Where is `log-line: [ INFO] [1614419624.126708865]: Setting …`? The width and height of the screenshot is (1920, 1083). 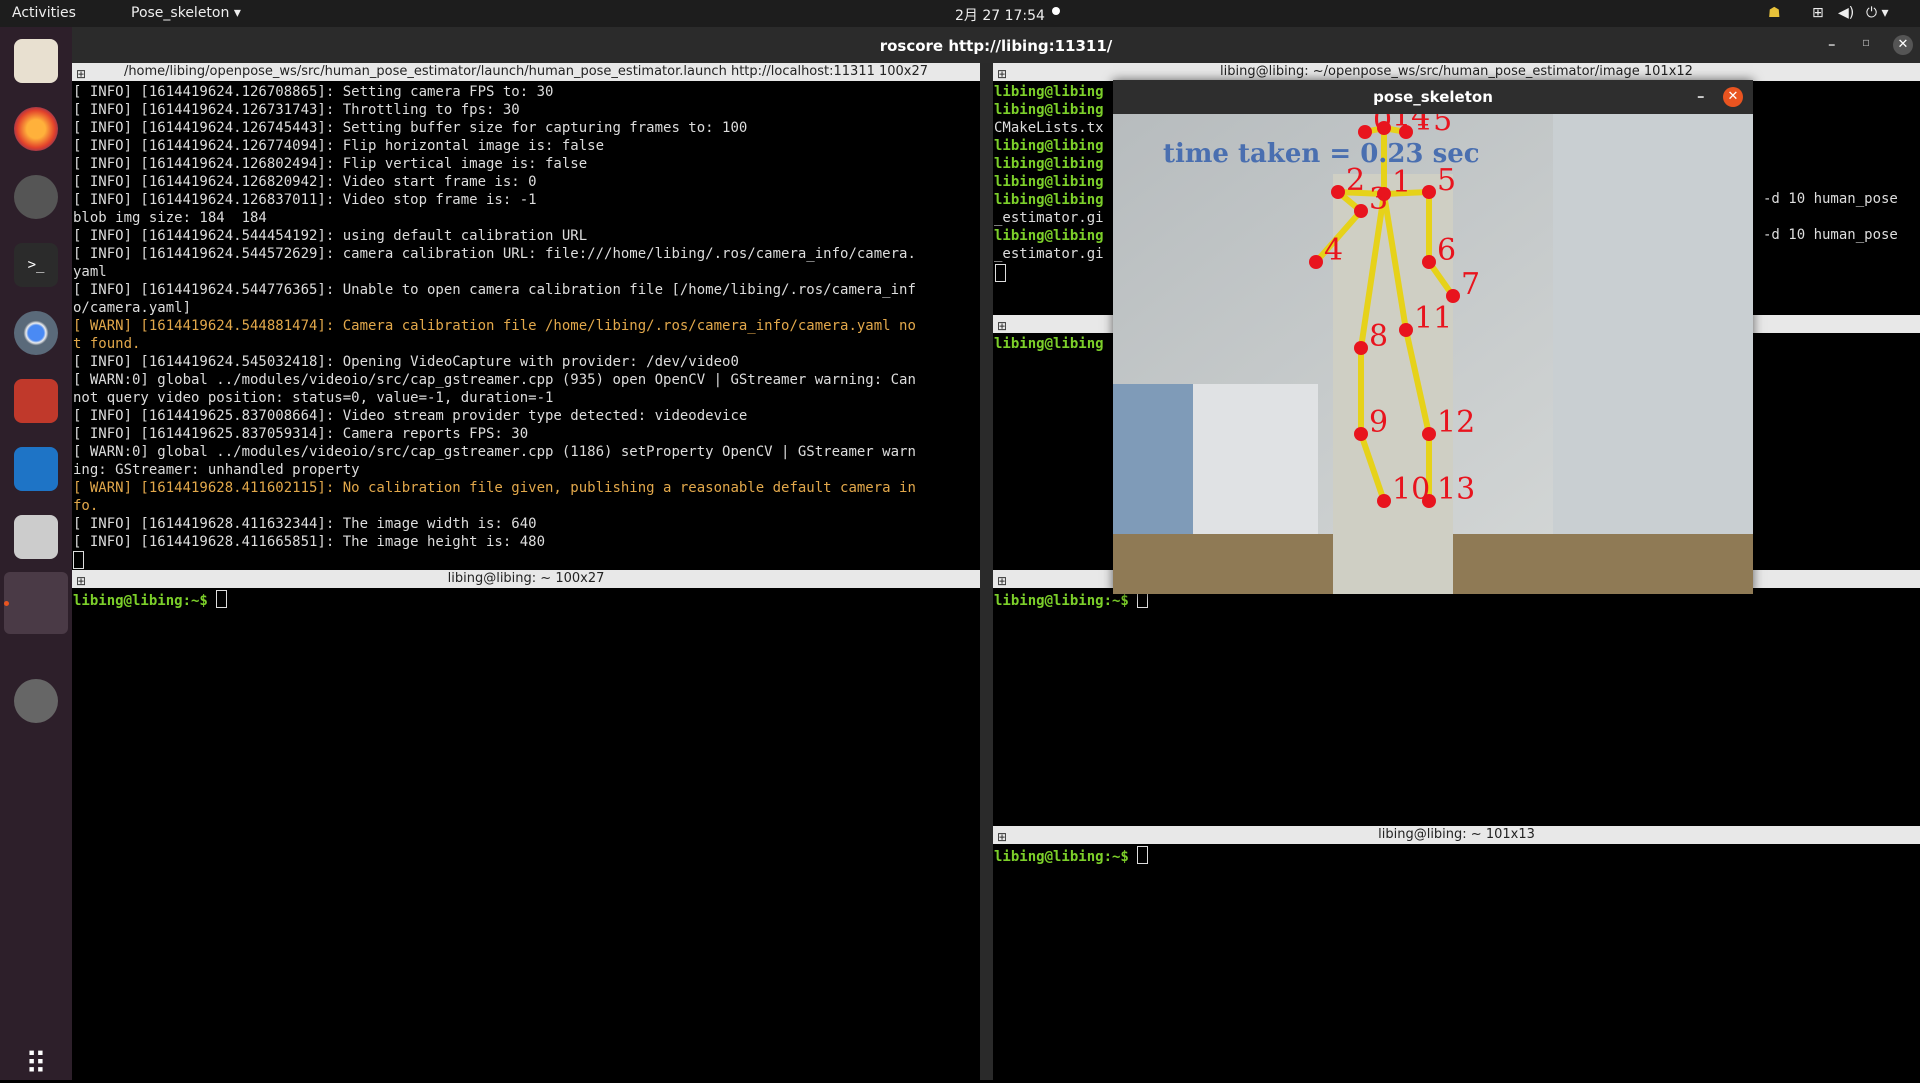
log-line: [ INFO] [1614419624.126708865]: Setting … is located at coordinates (313, 92).